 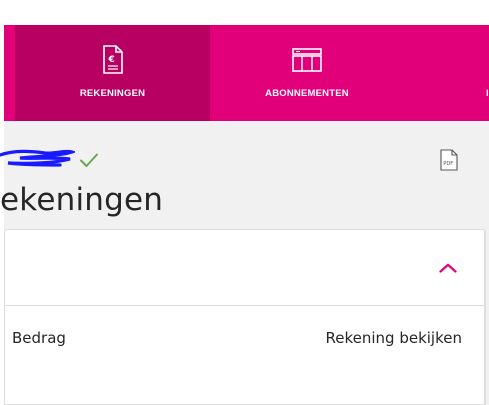 What do you see at coordinates (487, 93) in the screenshot?
I see `nav-tab-label: I` at bounding box center [487, 93].